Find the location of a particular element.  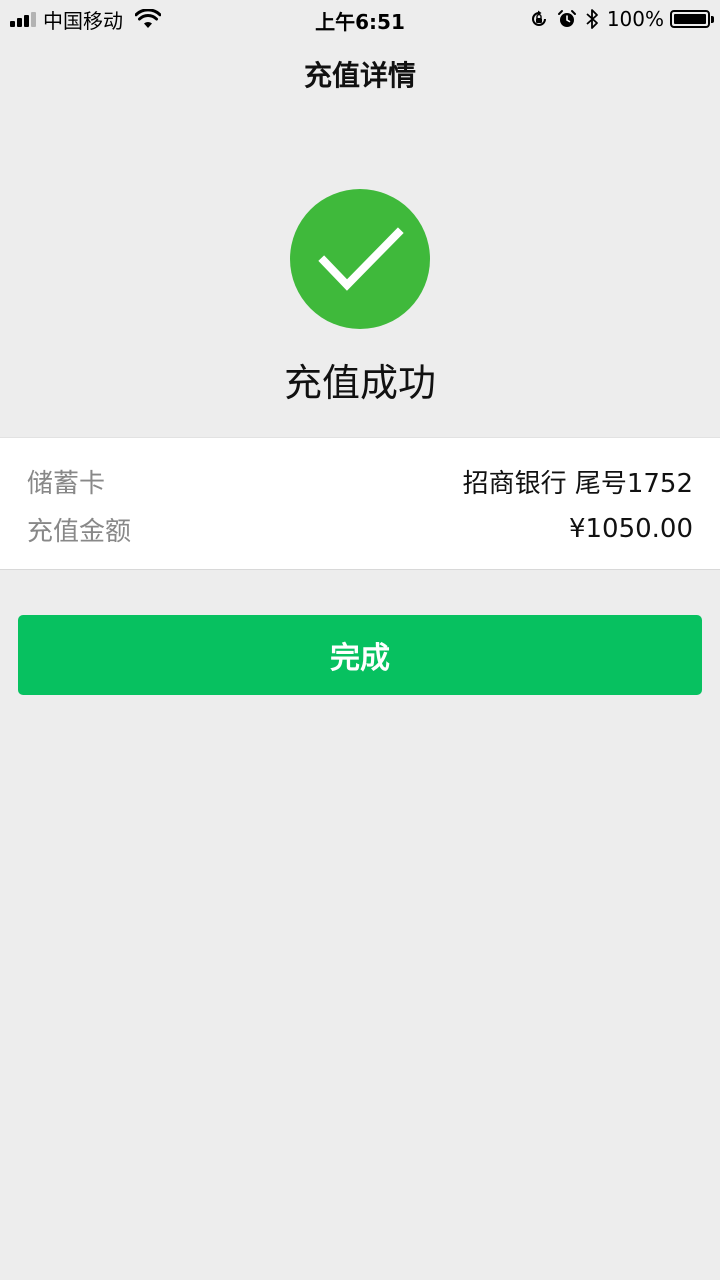

status-bar: 中国移动 上午6:51 100% is located at coordinates (360, 19).